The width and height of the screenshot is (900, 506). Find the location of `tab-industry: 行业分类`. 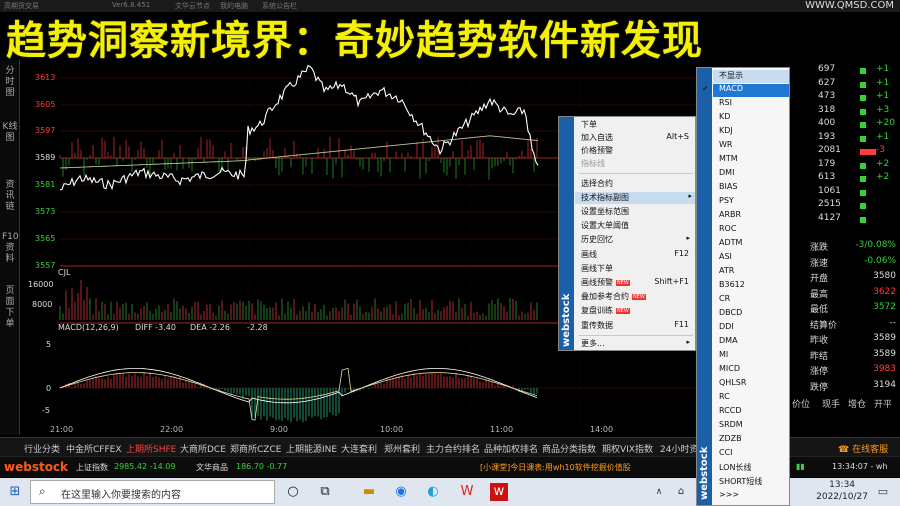

tab-industry: 行业分类 is located at coordinates (42, 448).